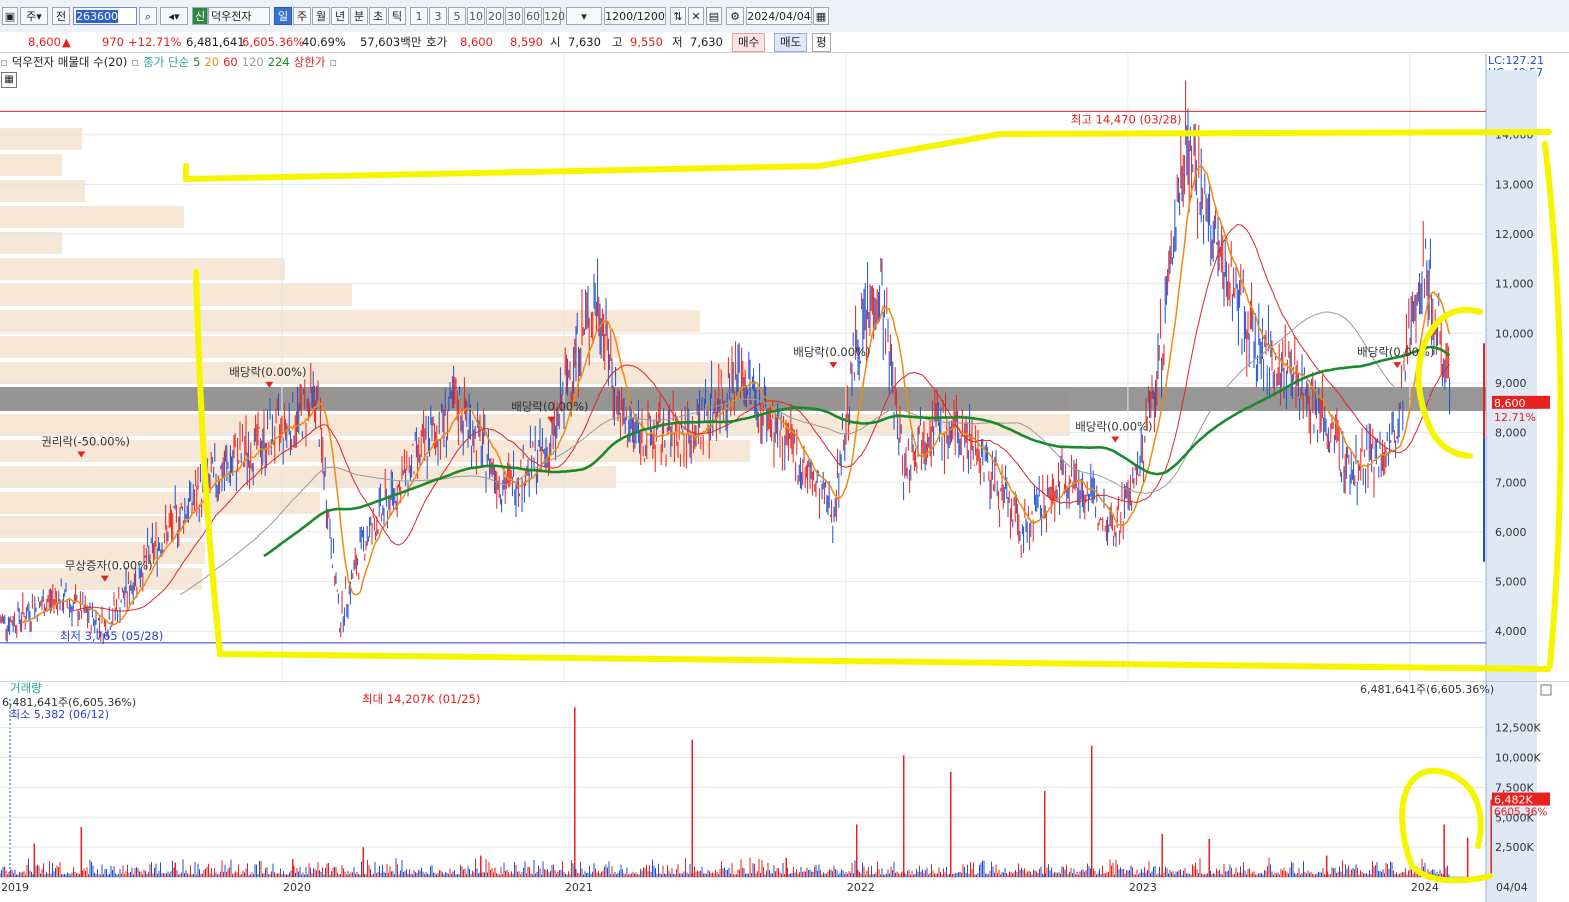  Describe the element at coordinates (109, 566) in the screenshot. I see `event-annotation: 무상증자(0.00%)` at that location.